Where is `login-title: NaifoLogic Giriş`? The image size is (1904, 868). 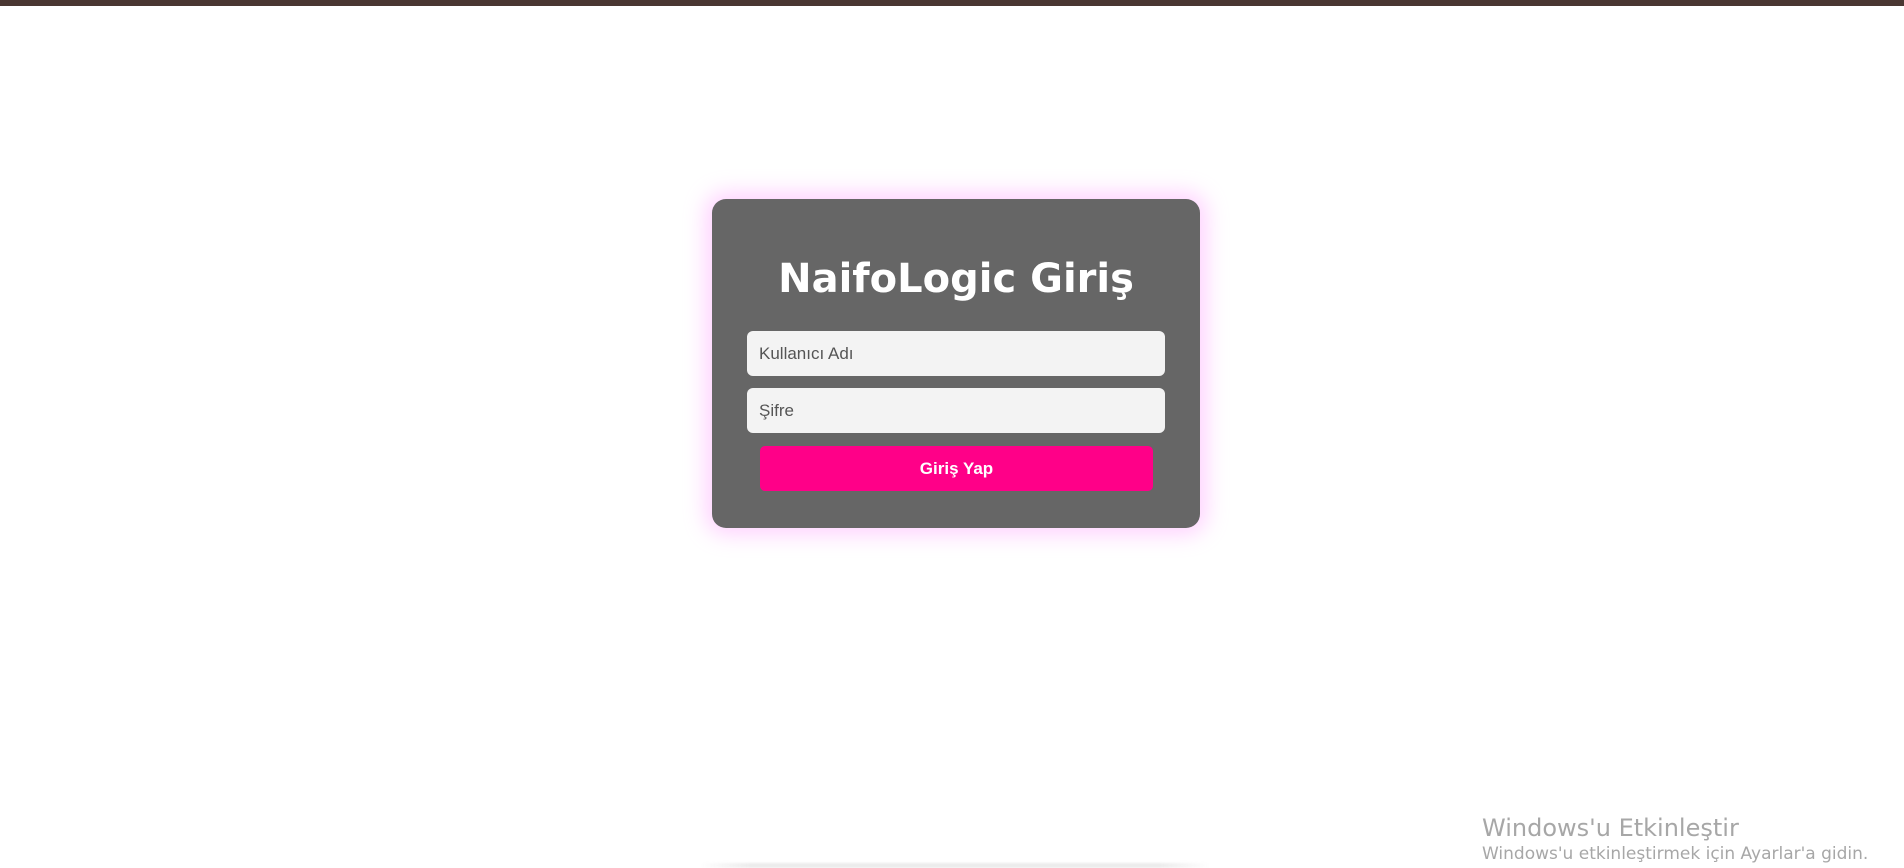
login-title: NaifoLogic Giriş is located at coordinates (956, 279).